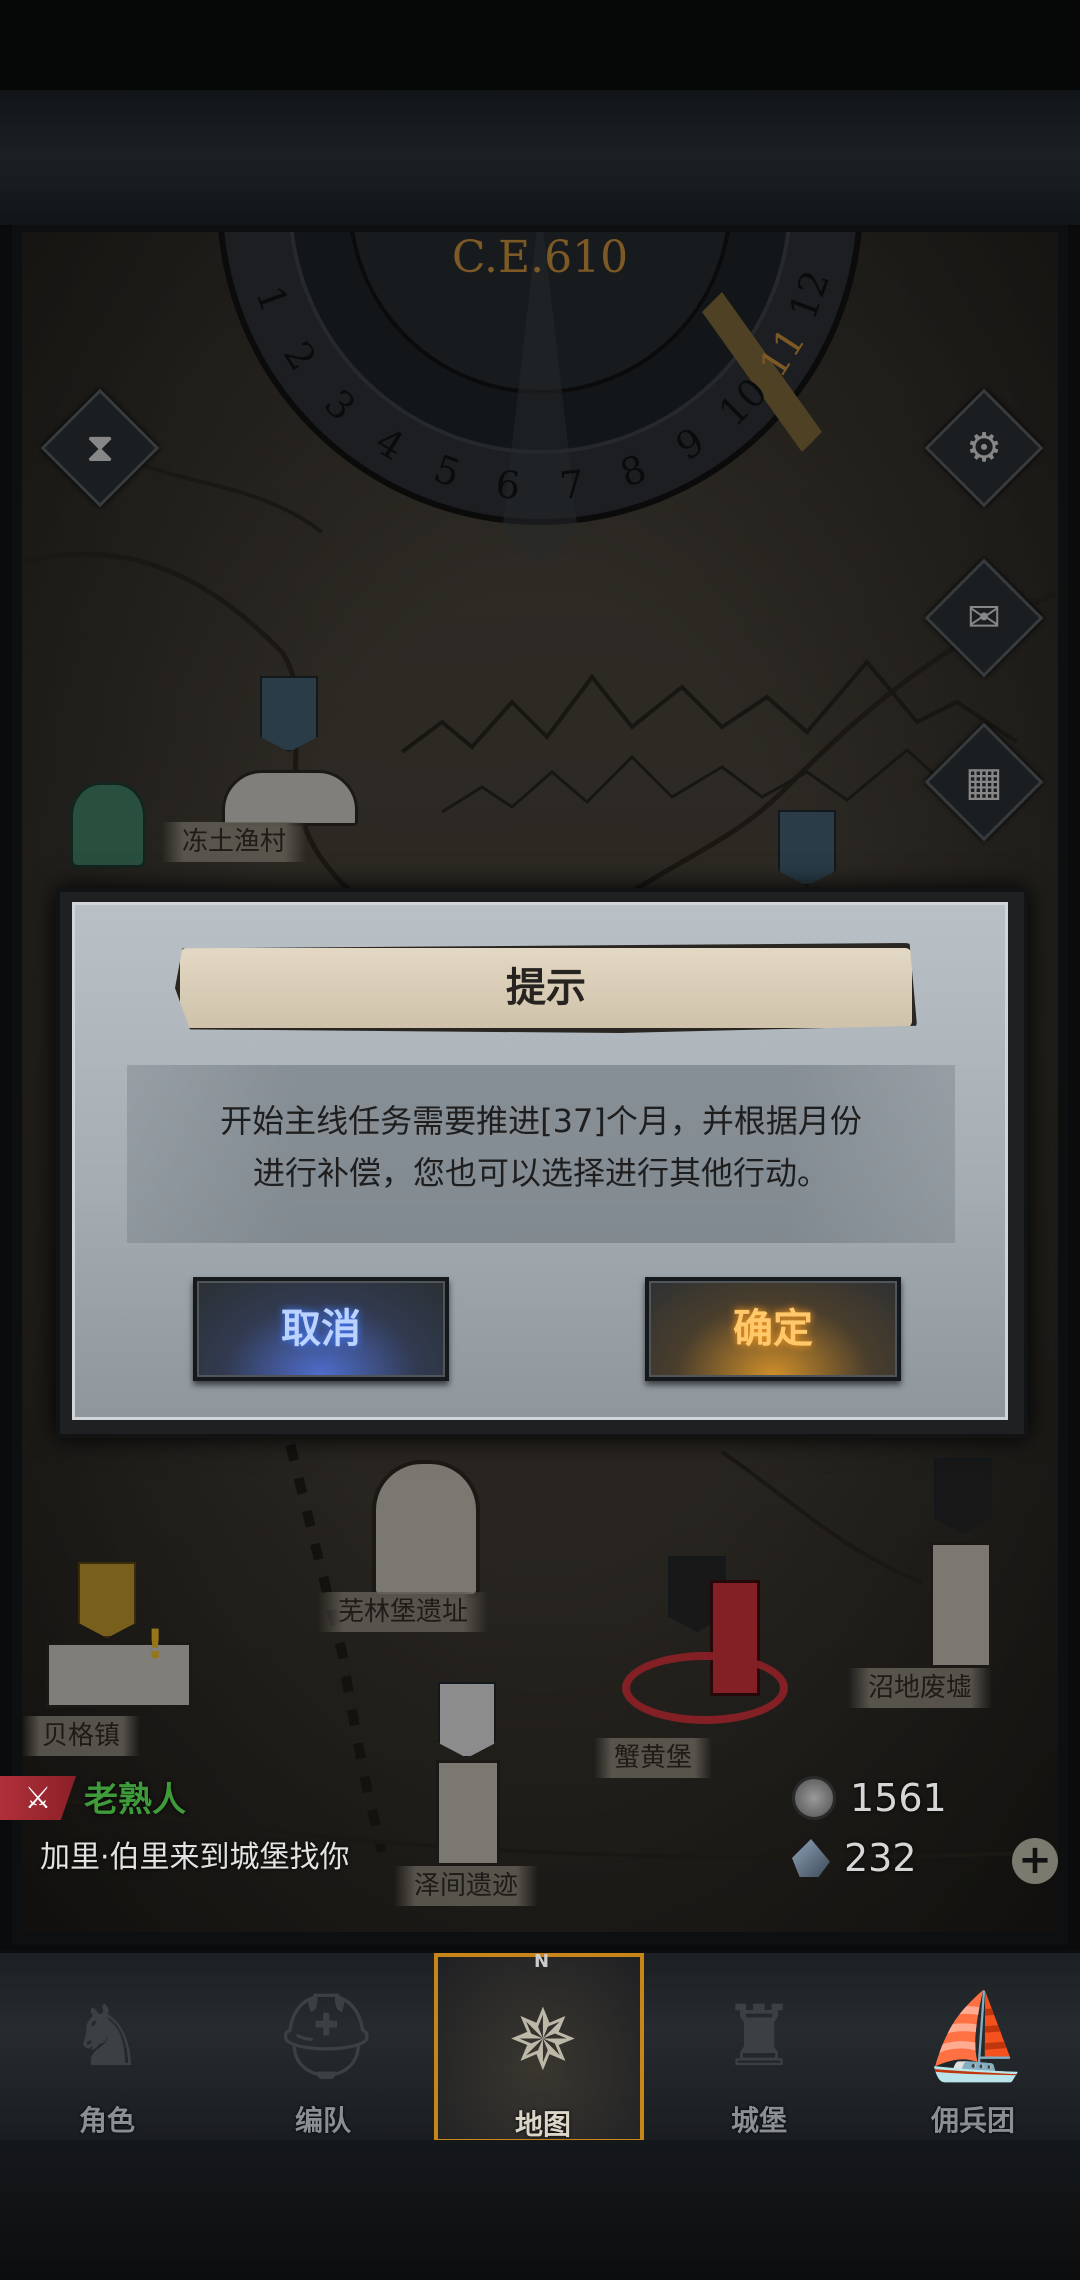  I want to click on town-building, so click(119, 1675).